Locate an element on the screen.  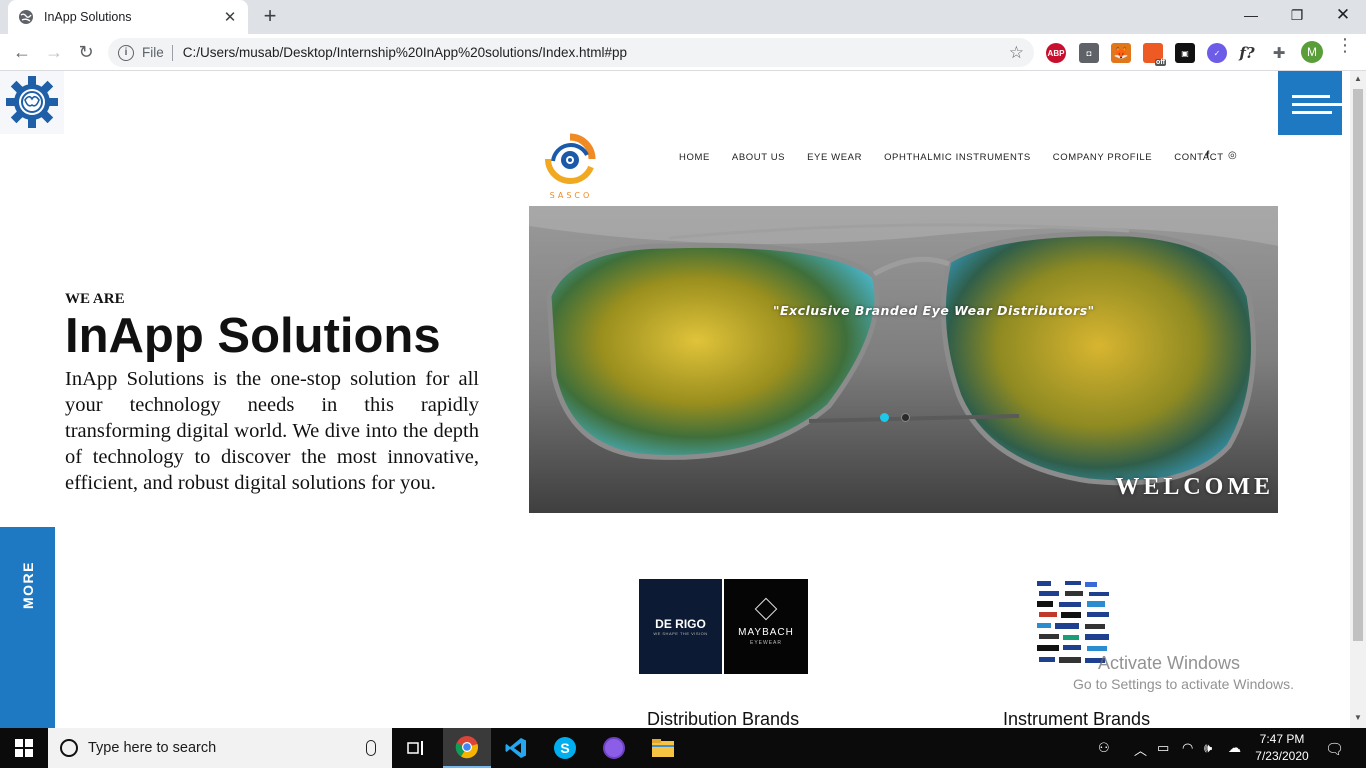
github-desktop-icon is located at coordinates (614, 748).